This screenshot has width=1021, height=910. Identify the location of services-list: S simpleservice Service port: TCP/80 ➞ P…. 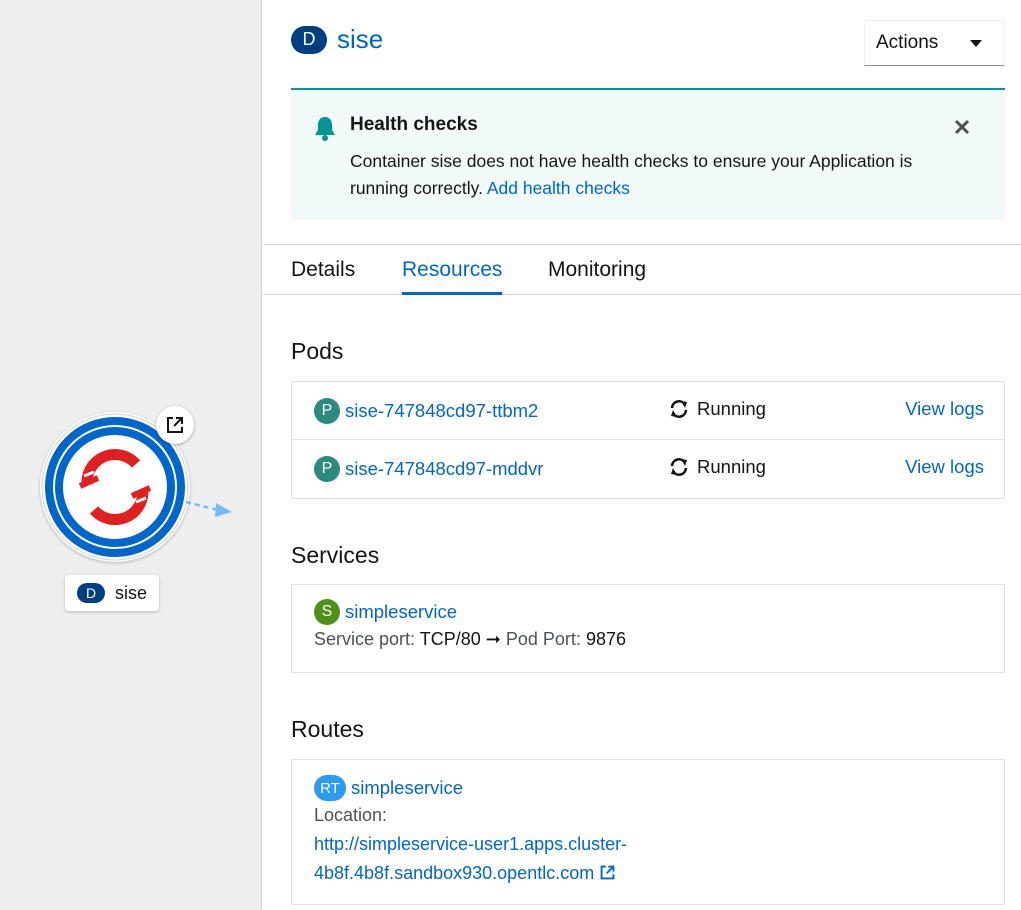
(648, 628).